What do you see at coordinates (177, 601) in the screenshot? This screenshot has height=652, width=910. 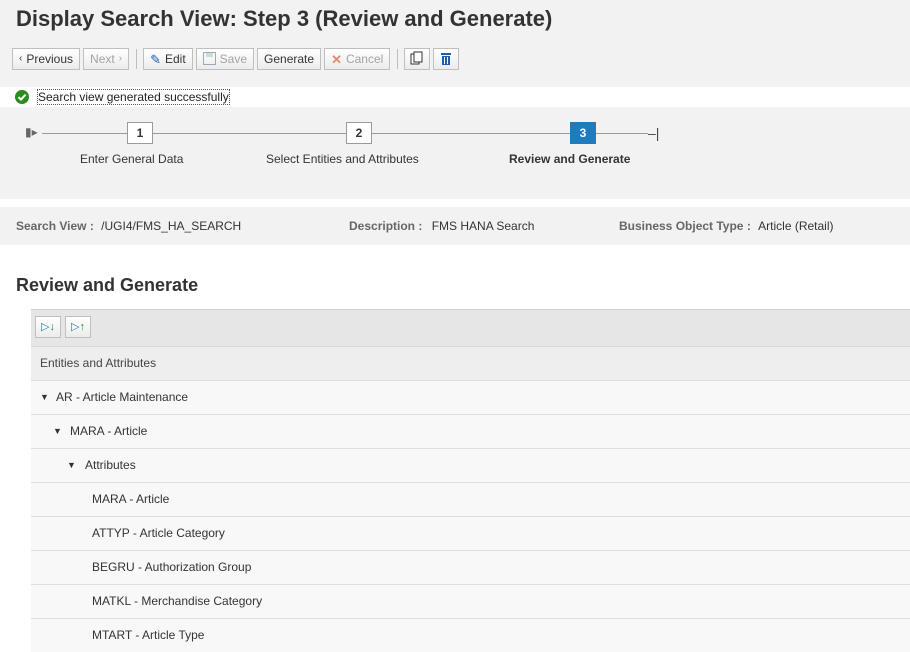 I see `tree-row-label: MATKL - Merchandise Category` at bounding box center [177, 601].